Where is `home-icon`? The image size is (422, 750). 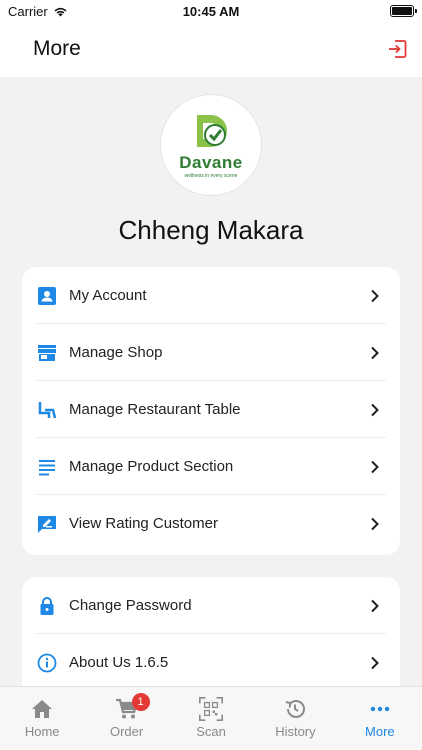 home-icon is located at coordinates (42, 709).